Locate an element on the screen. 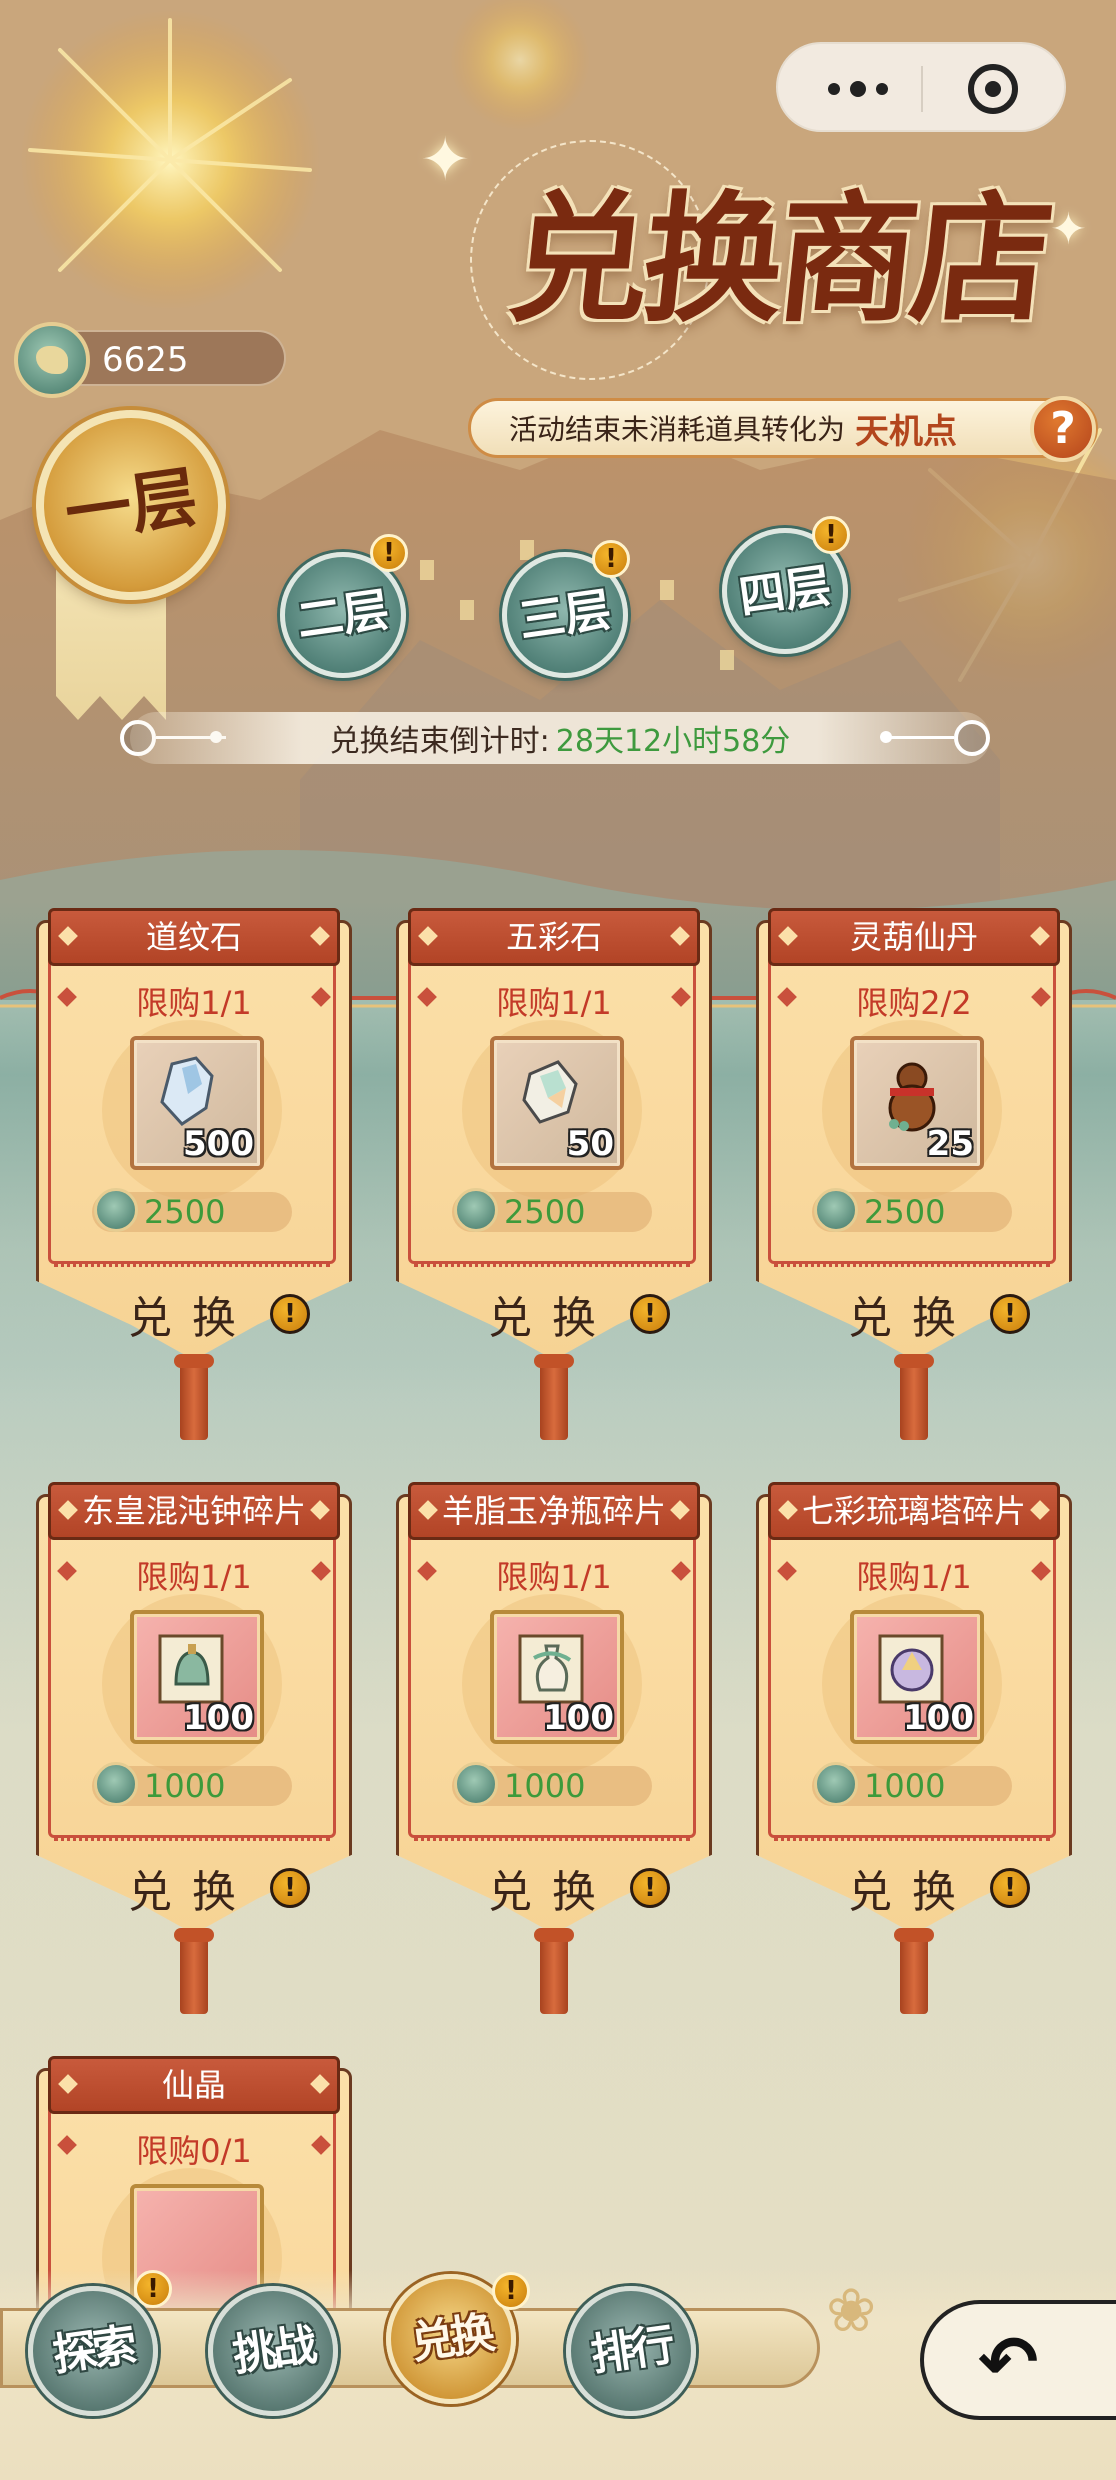 This screenshot has width=1116, height=2480. nav-explore-button: 探索 is located at coordinates (93, 2351).